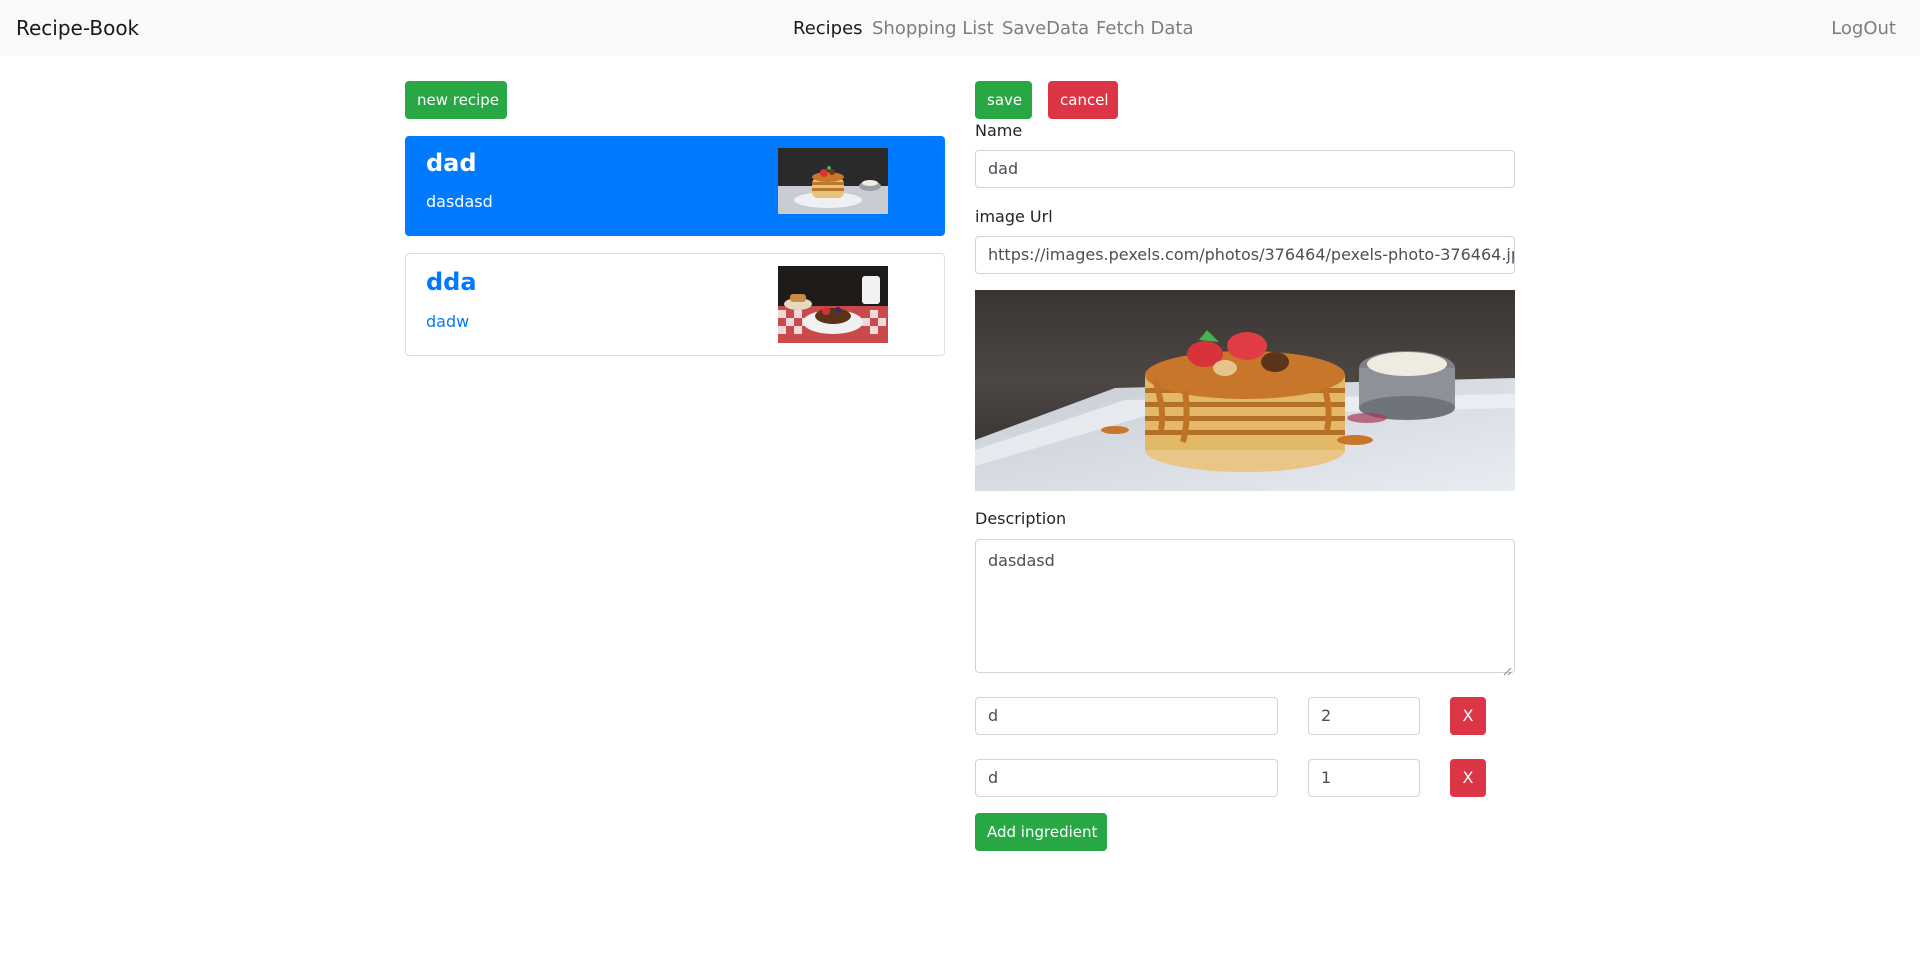  I want to click on recipe-list-item: dad dasdasd, so click(675, 186).